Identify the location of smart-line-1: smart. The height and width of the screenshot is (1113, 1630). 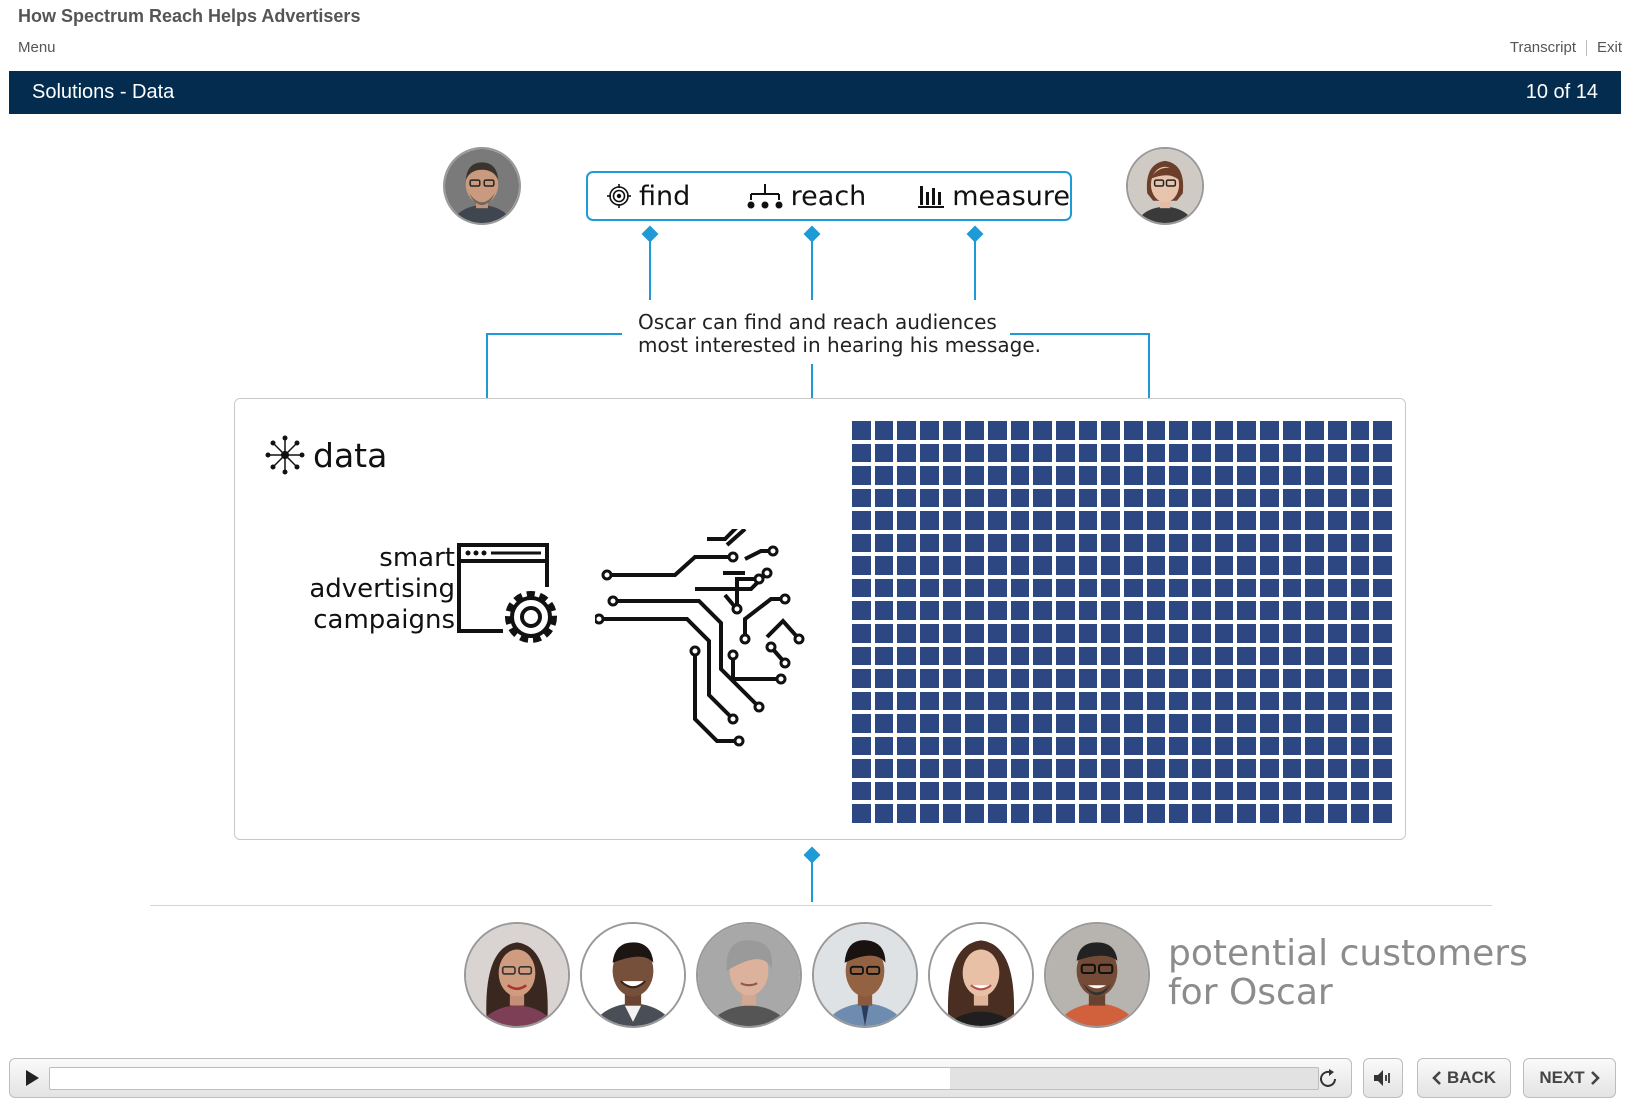
(417, 558).